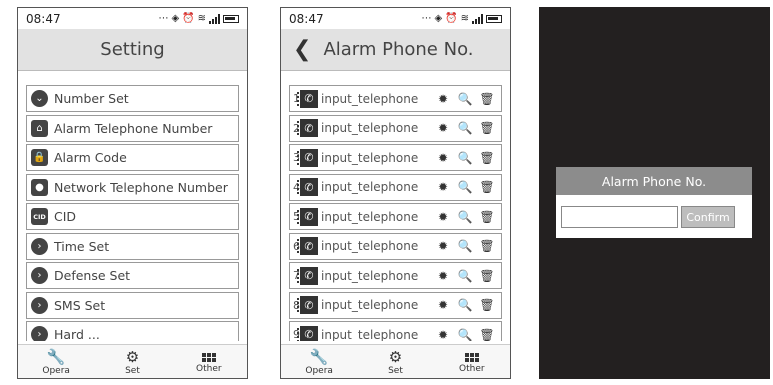 The image size is (773, 385). Describe the element at coordinates (132, 128) in the screenshot. I see `menu-item-alarm-telephone-number: ⌂ Alarm Telephone Number` at that location.